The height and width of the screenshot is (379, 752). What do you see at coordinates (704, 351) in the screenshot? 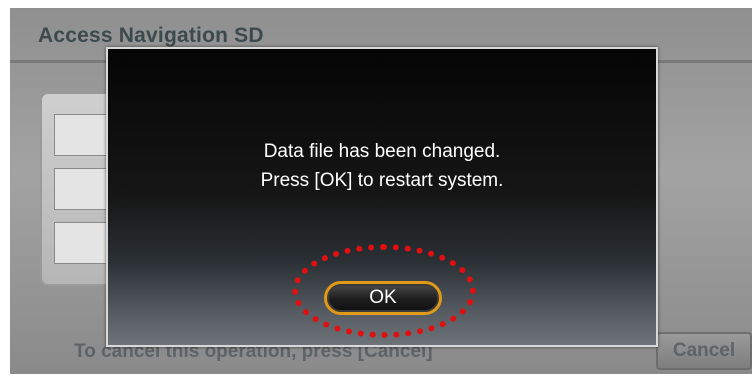
I see `cancel-button: Cancel` at bounding box center [704, 351].